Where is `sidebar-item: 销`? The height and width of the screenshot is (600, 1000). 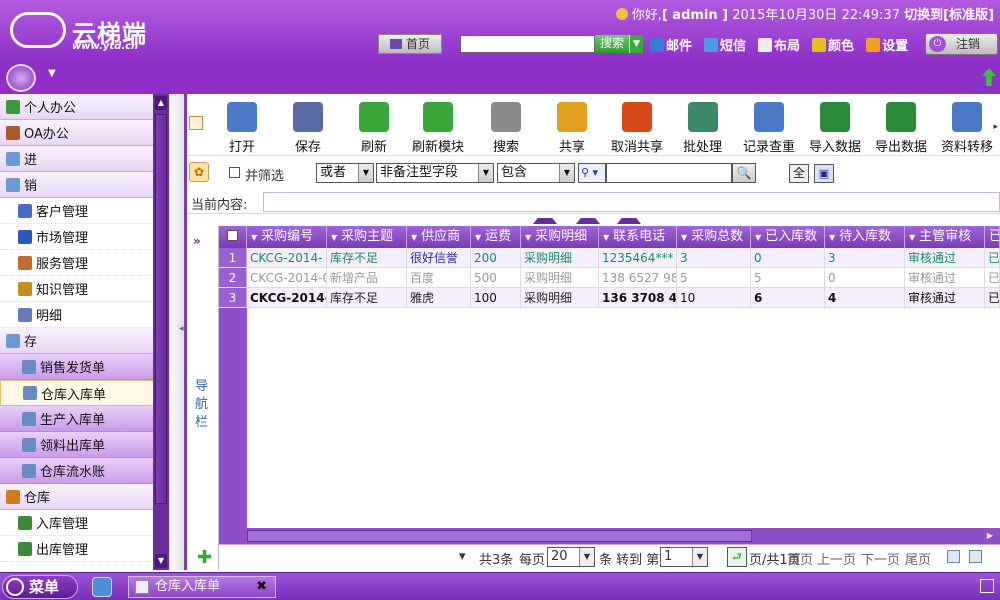
sidebar-item: 销 is located at coordinates (77, 185).